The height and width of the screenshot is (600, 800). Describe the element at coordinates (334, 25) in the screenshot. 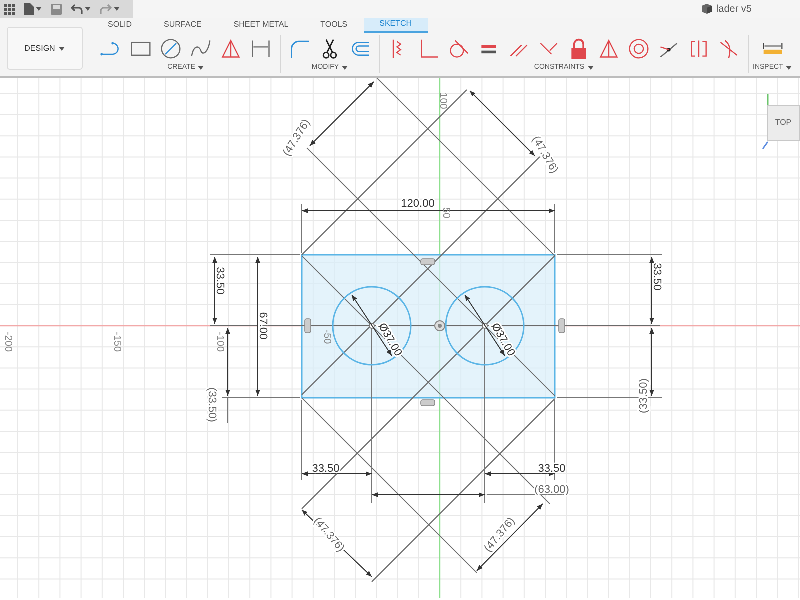

I see `ribbon-tab: TOOLS` at that location.